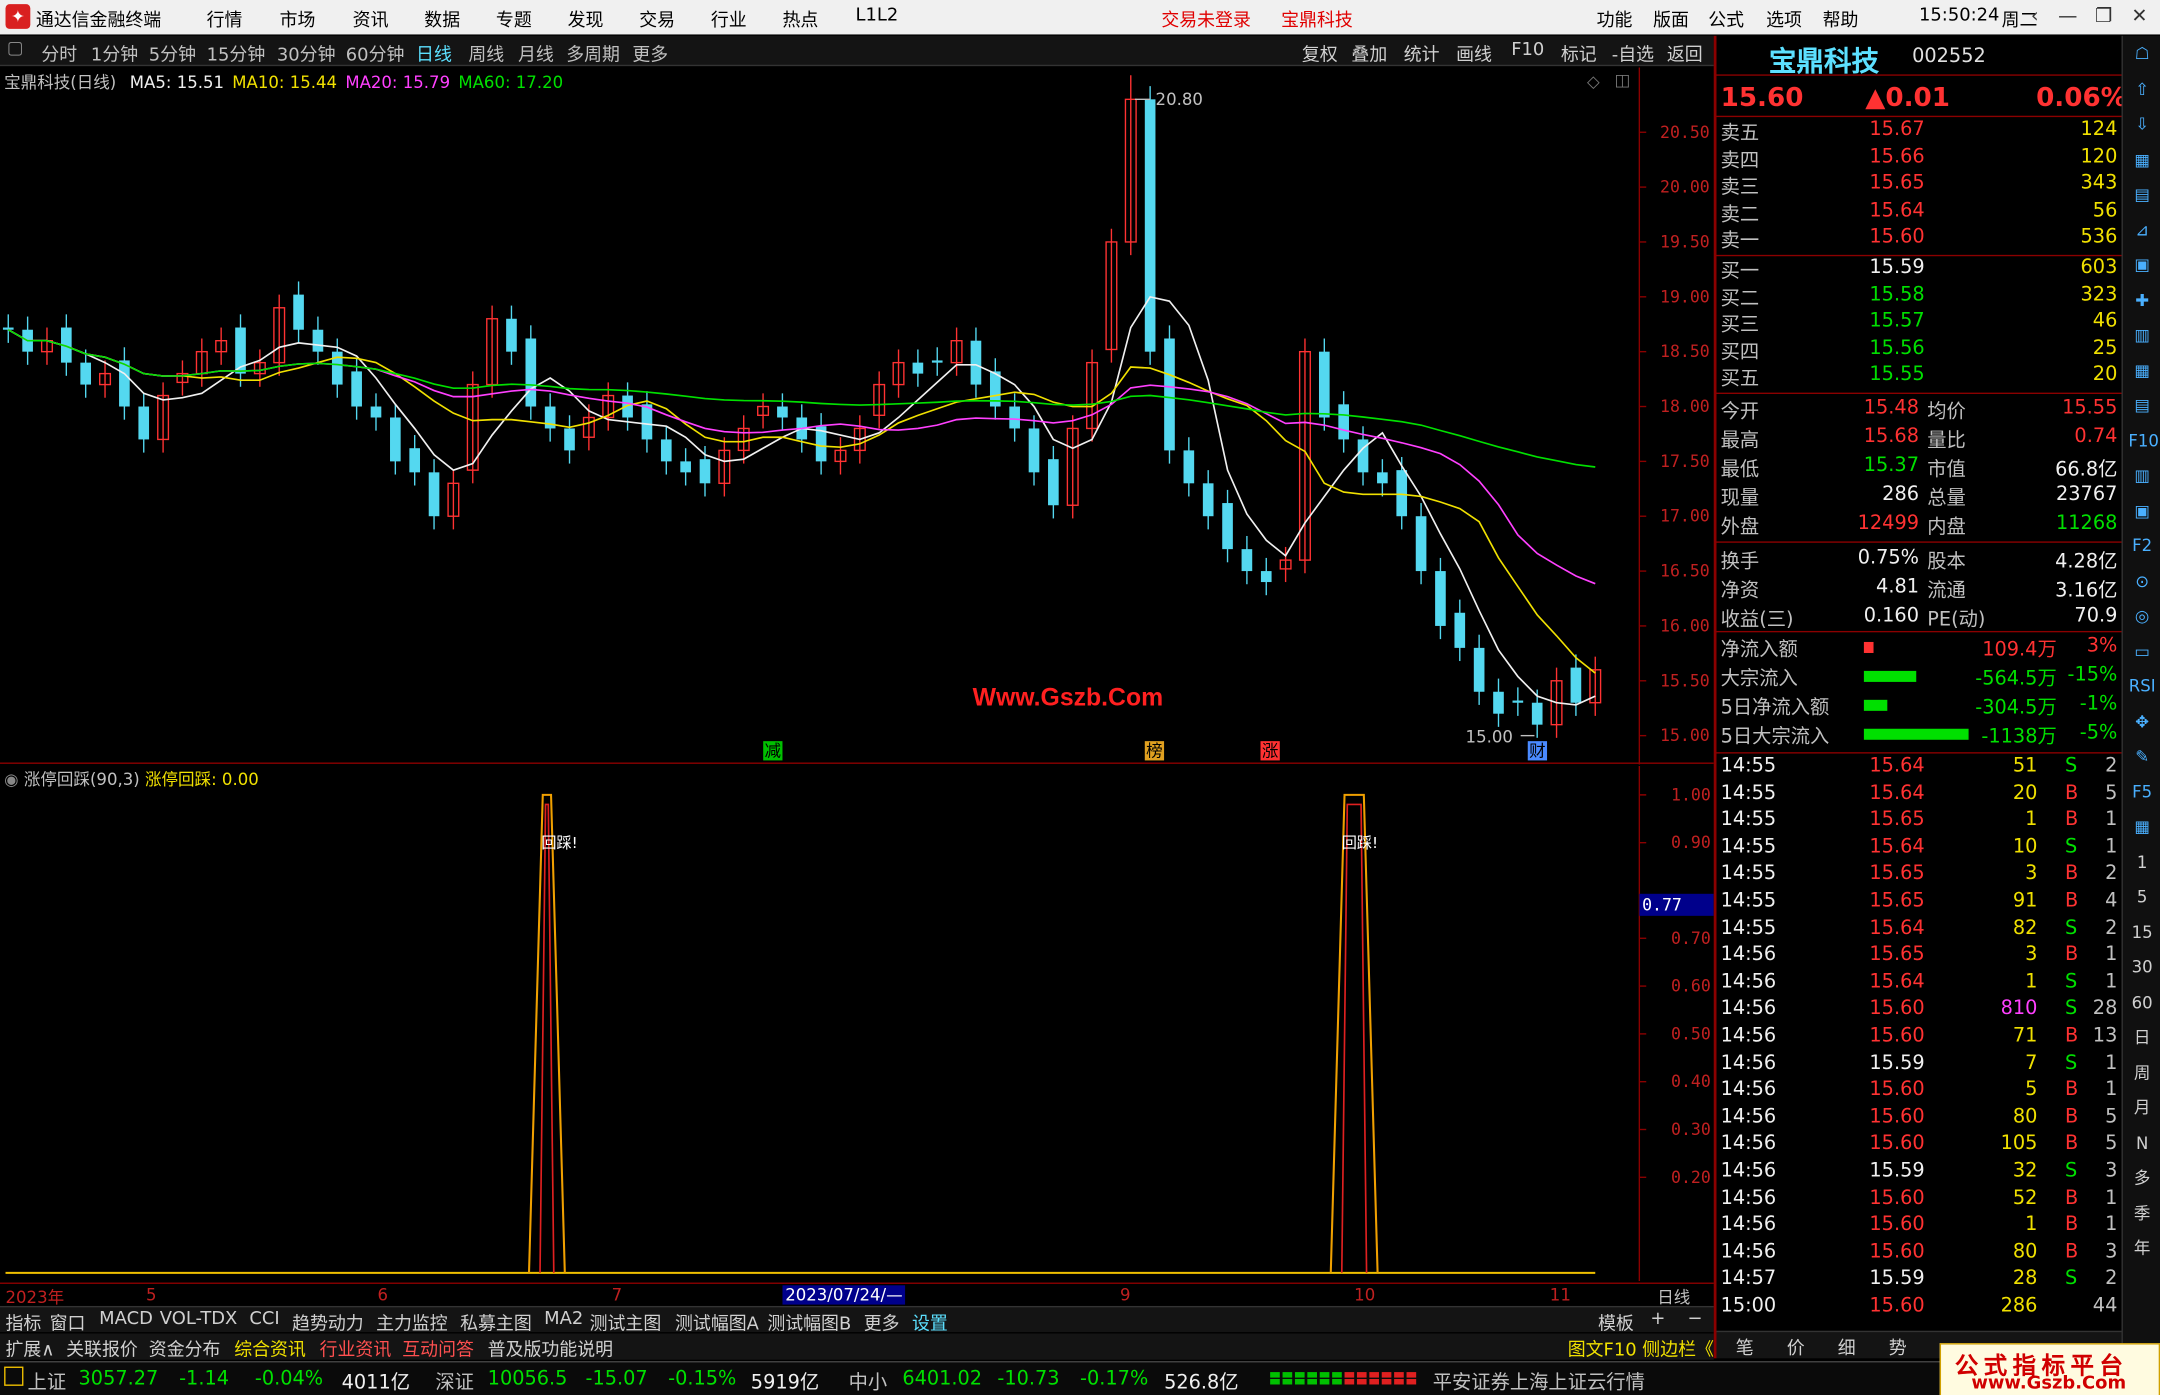 The height and width of the screenshot is (1395, 2160). What do you see at coordinates (1726, 19) in the screenshot?
I see `right-menu-item: 公式` at bounding box center [1726, 19].